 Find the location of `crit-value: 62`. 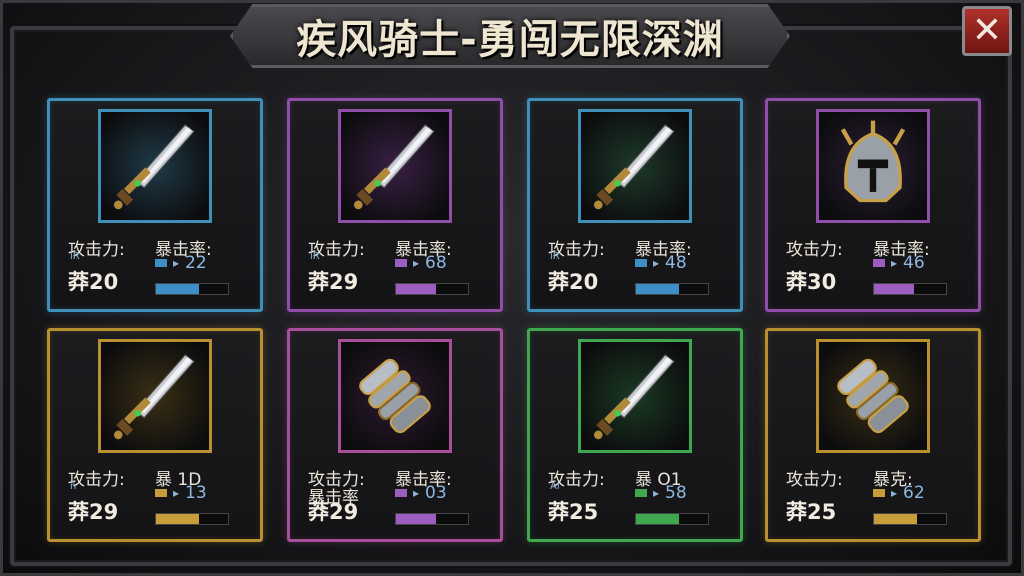

crit-value: 62 is located at coordinates (914, 493).